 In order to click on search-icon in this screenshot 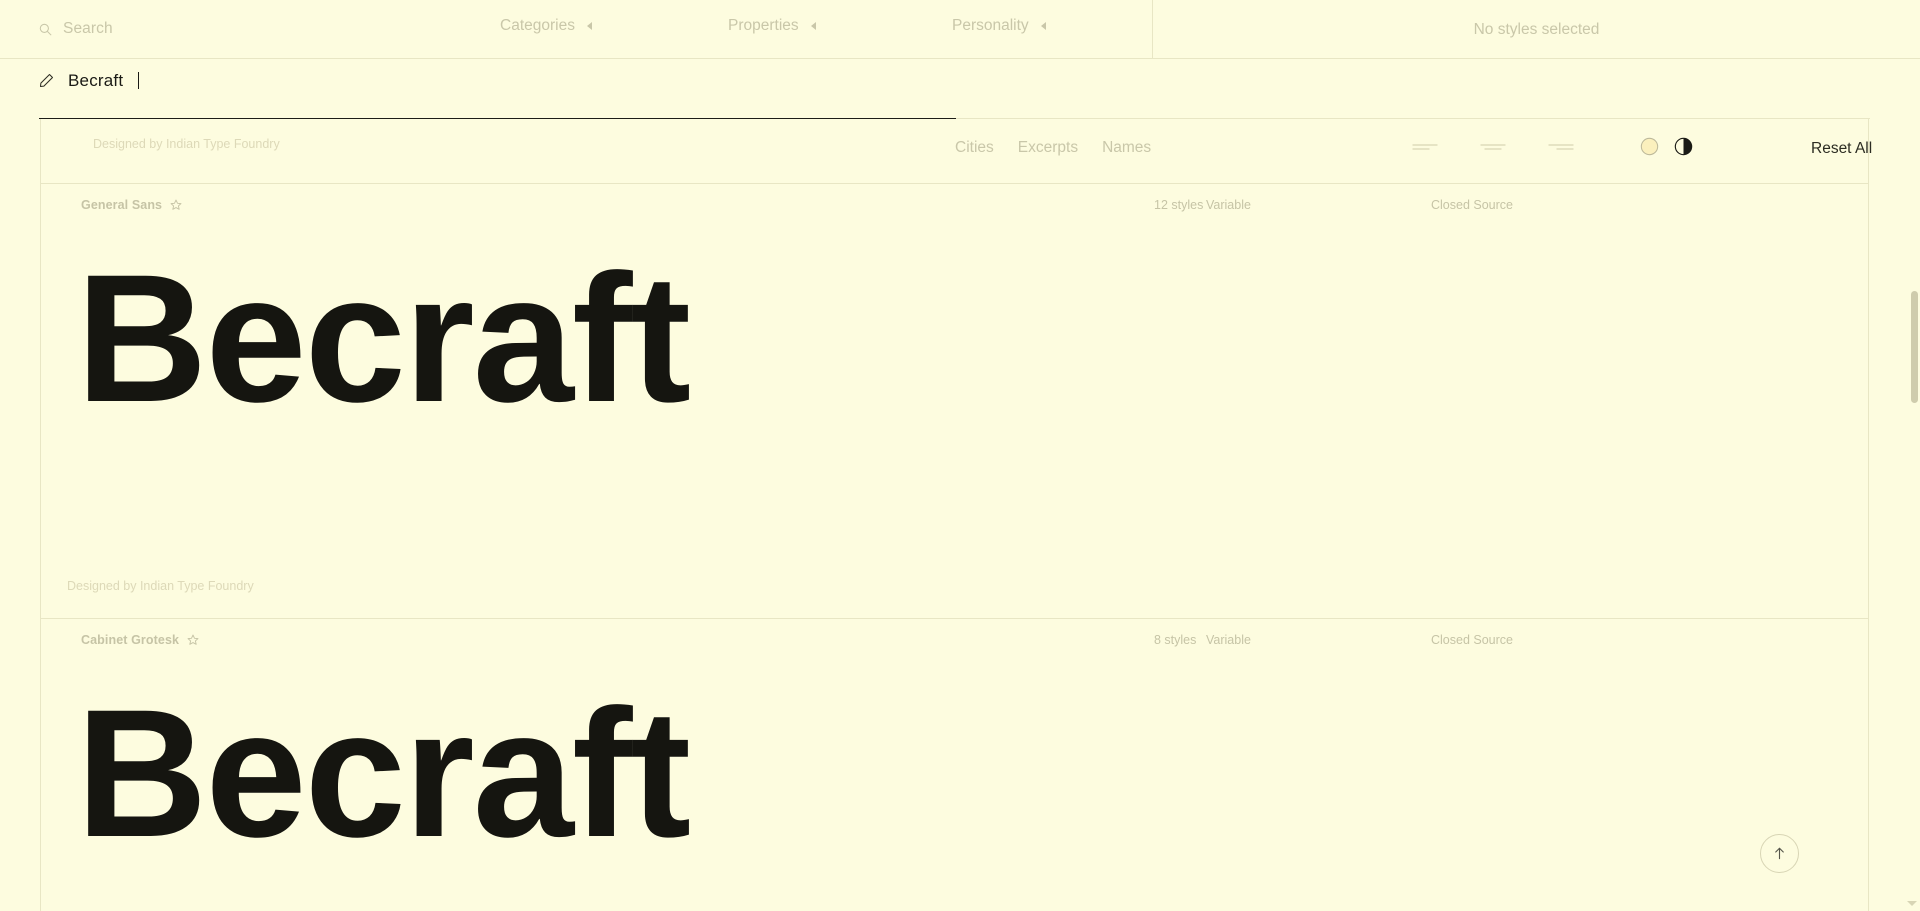, I will do `click(45, 29)`.